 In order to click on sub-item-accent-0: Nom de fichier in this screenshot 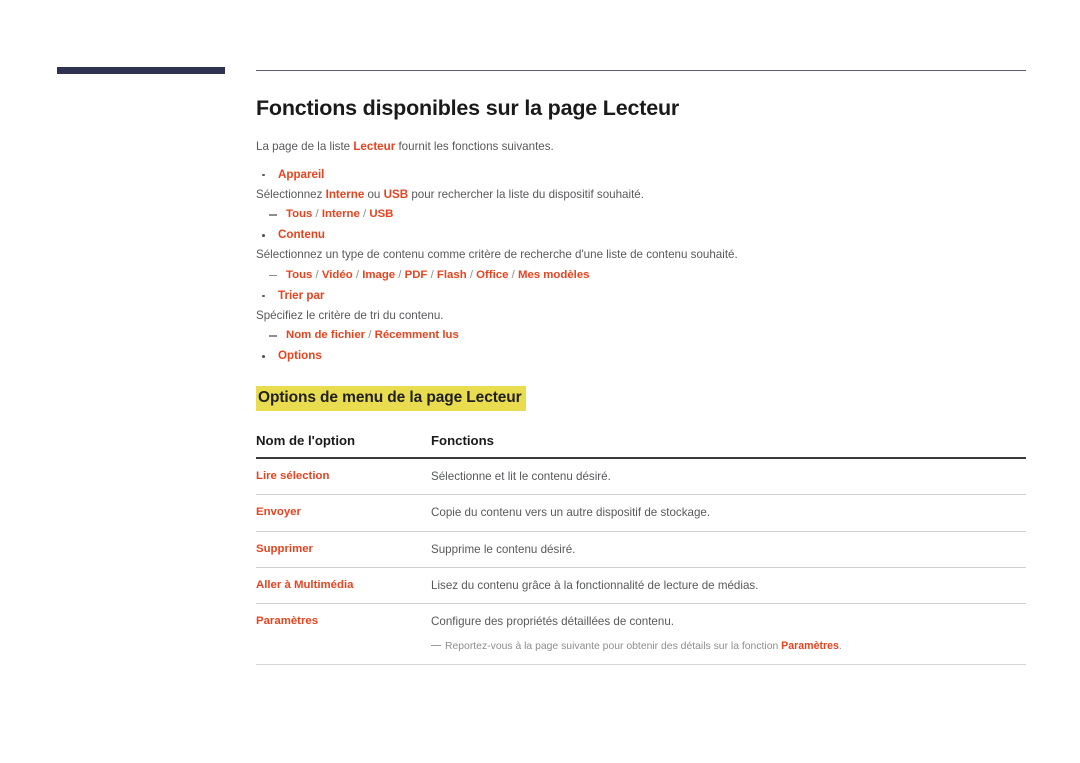, I will do `click(326, 335)`.